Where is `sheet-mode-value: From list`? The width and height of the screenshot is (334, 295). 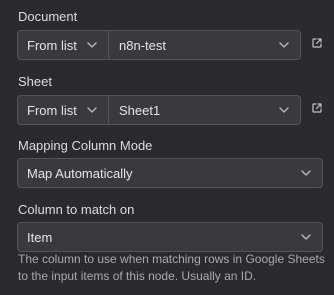 sheet-mode-value: From list is located at coordinates (52, 110).